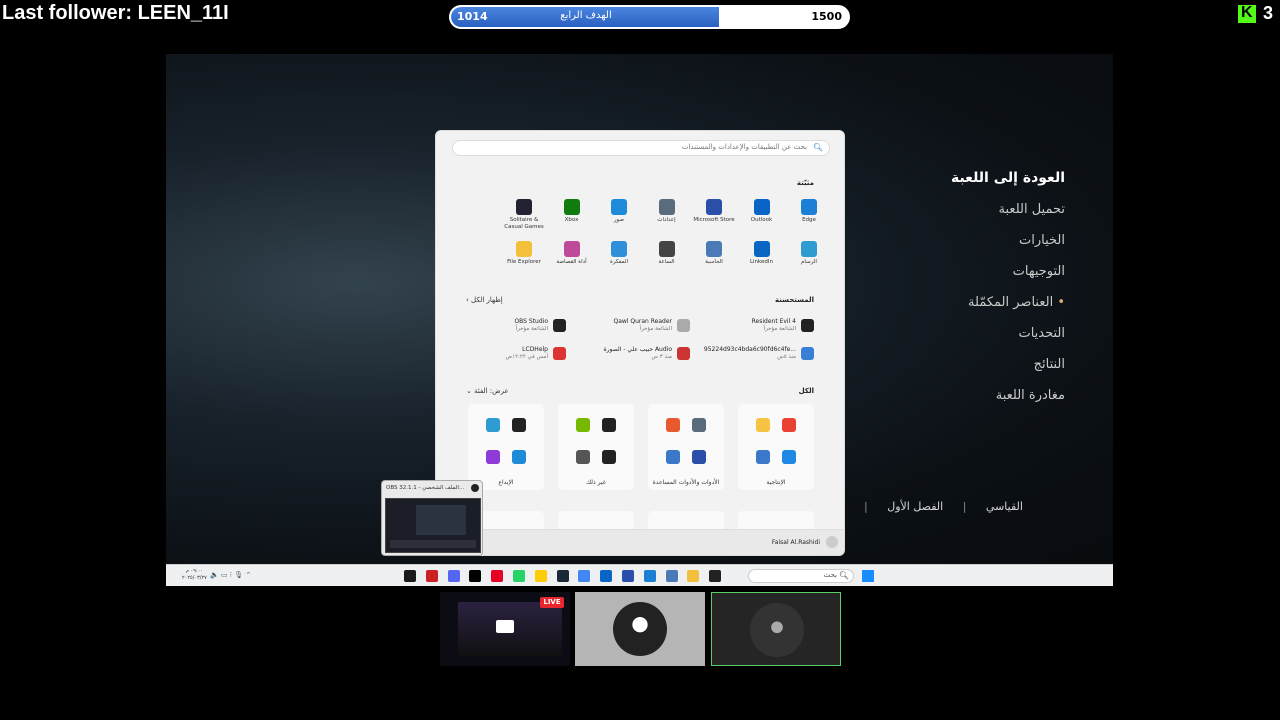 The width and height of the screenshot is (1280, 720). What do you see at coordinates (524, 215) in the screenshot?
I see `pinned-app: Solitaire & Casual Games` at bounding box center [524, 215].